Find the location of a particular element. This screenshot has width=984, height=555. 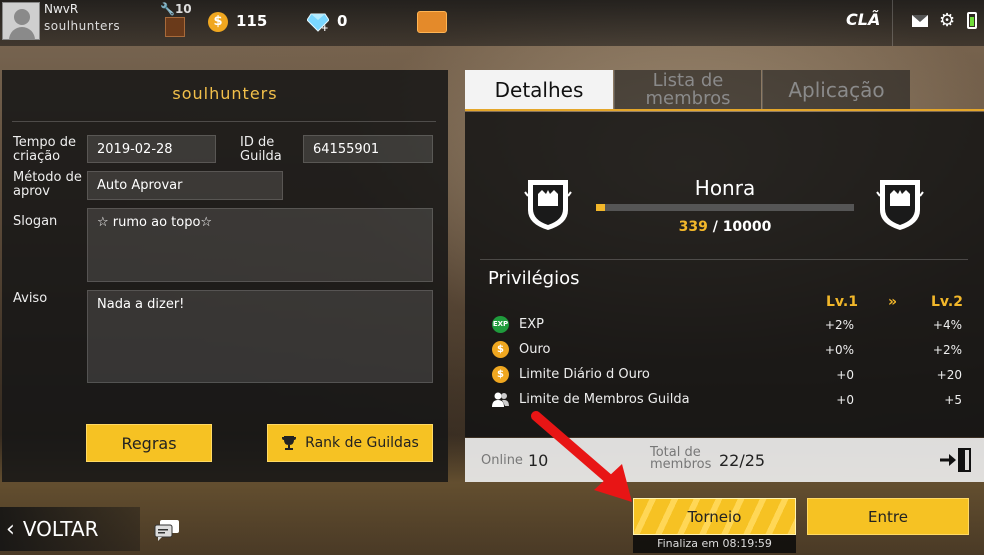

wrench-icon: 🔧 is located at coordinates (167, 9).